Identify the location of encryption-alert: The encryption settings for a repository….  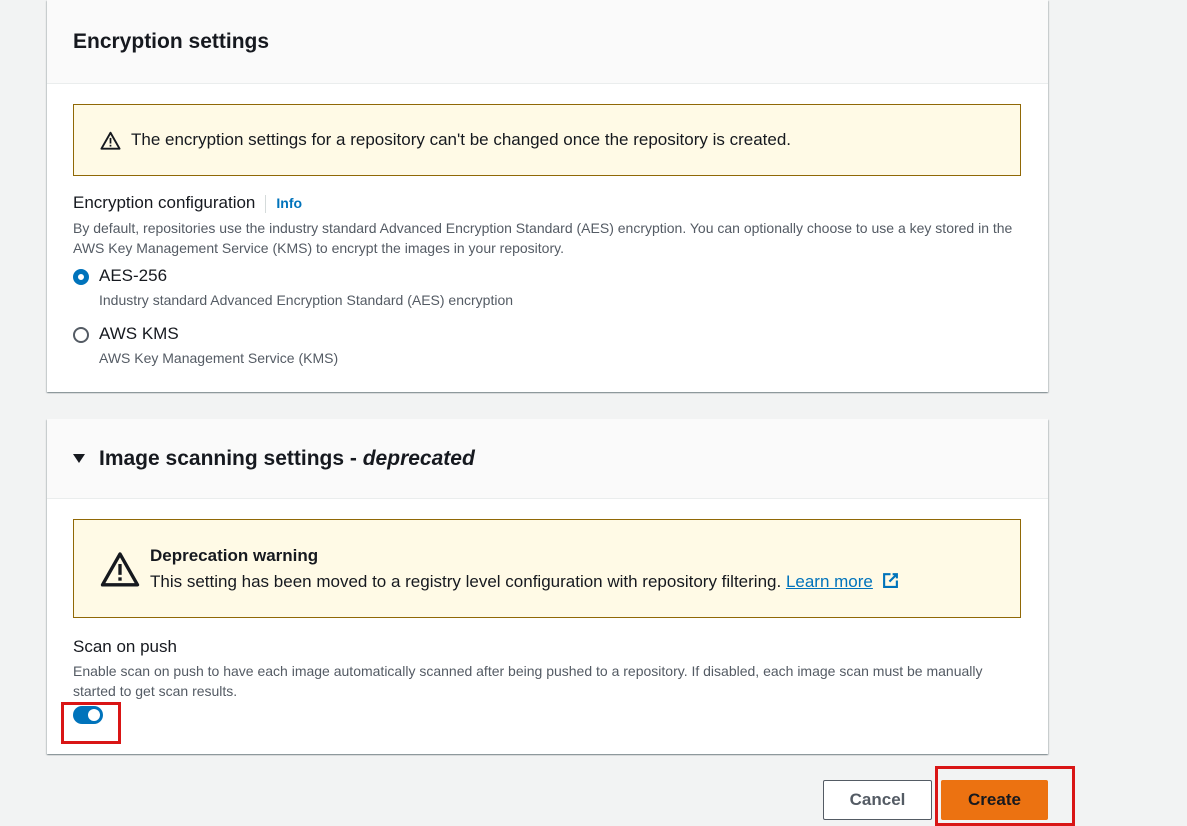
(547, 140).